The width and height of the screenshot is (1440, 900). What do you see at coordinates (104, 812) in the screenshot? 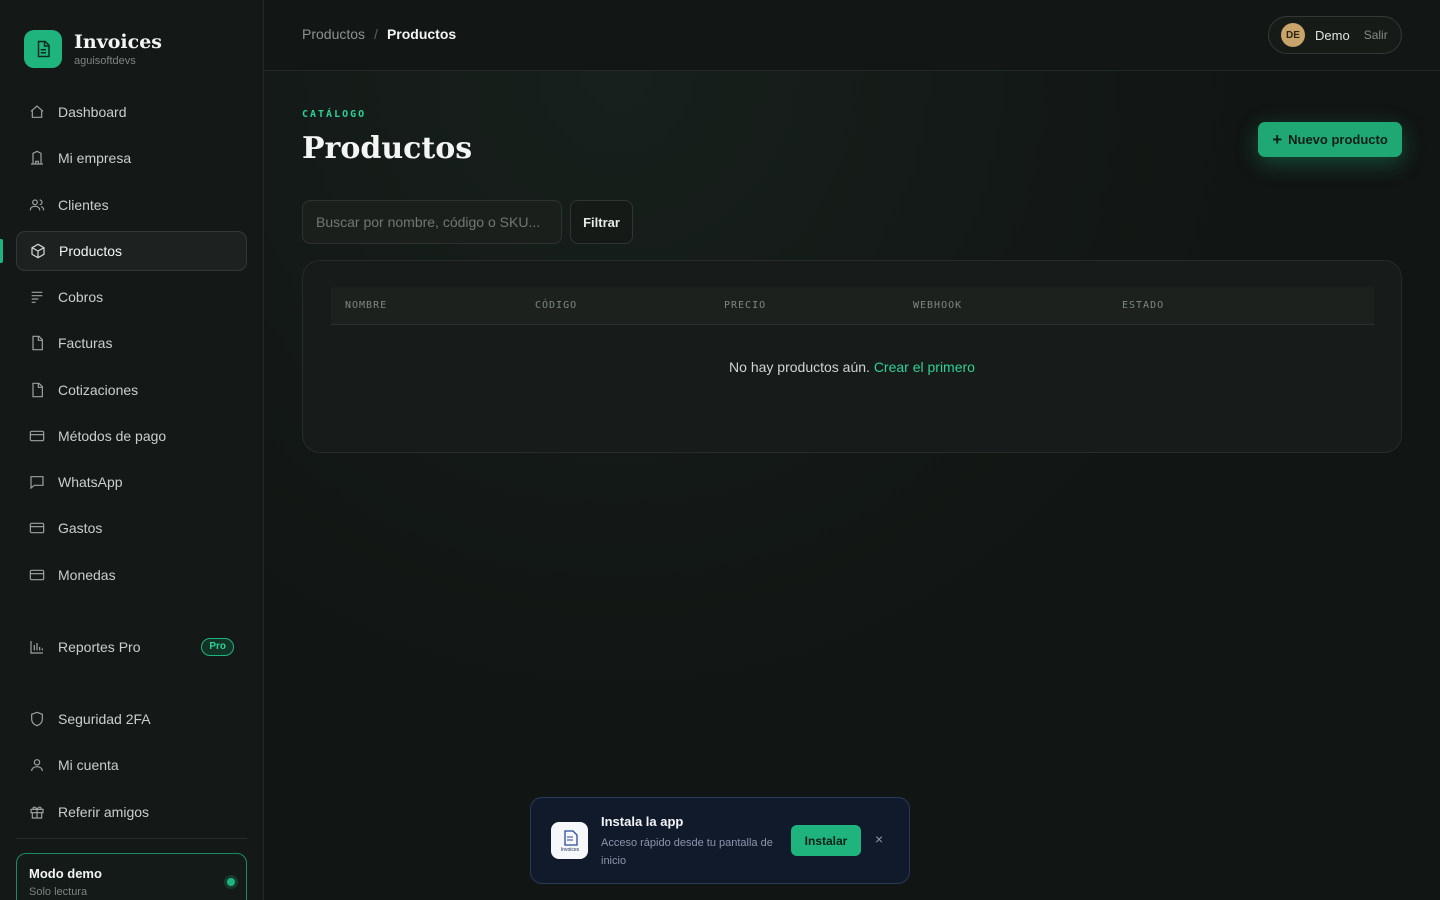
I see `sidebar-item-label: Referir amigos` at bounding box center [104, 812].